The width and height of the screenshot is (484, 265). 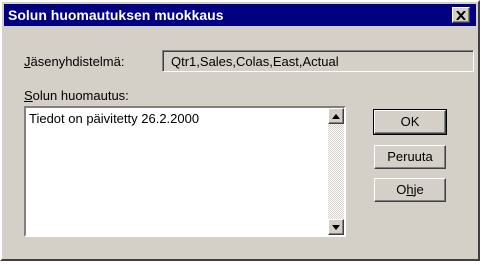 I want to click on window-title: Solun huomautuksen muokkaus, so click(x=116, y=15).